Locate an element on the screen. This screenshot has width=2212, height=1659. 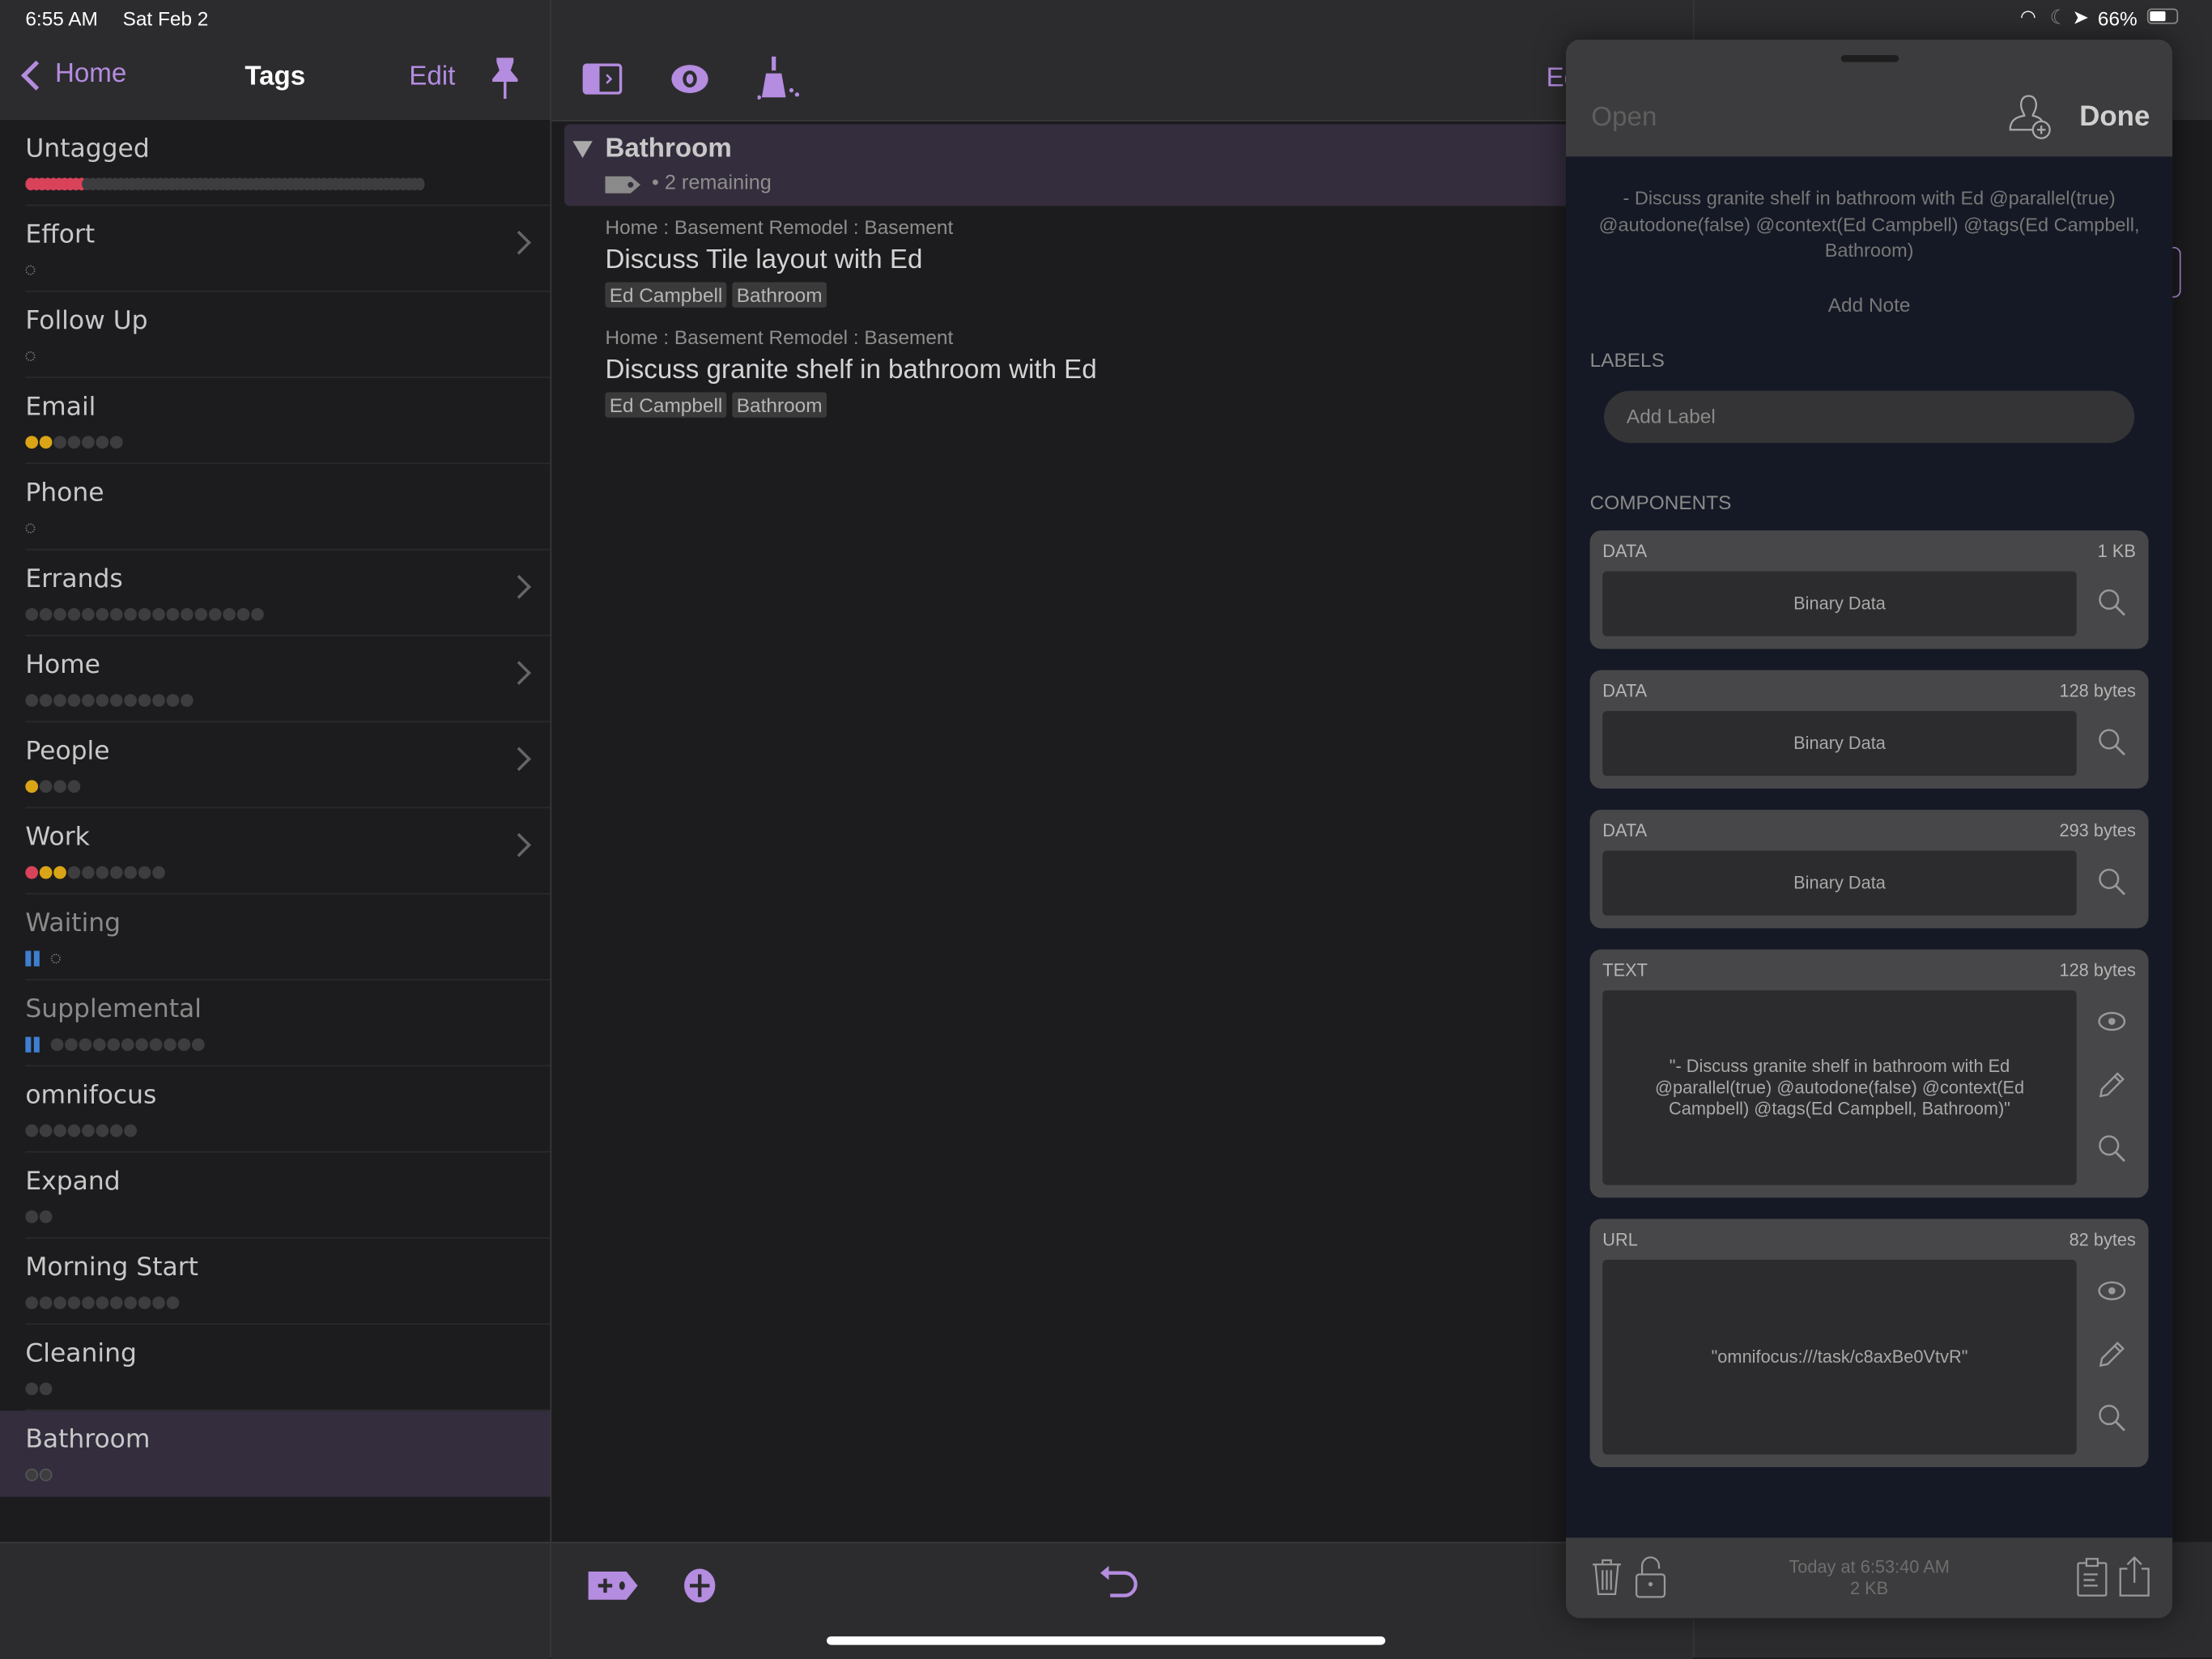
open-button: Open is located at coordinates (1624, 119).